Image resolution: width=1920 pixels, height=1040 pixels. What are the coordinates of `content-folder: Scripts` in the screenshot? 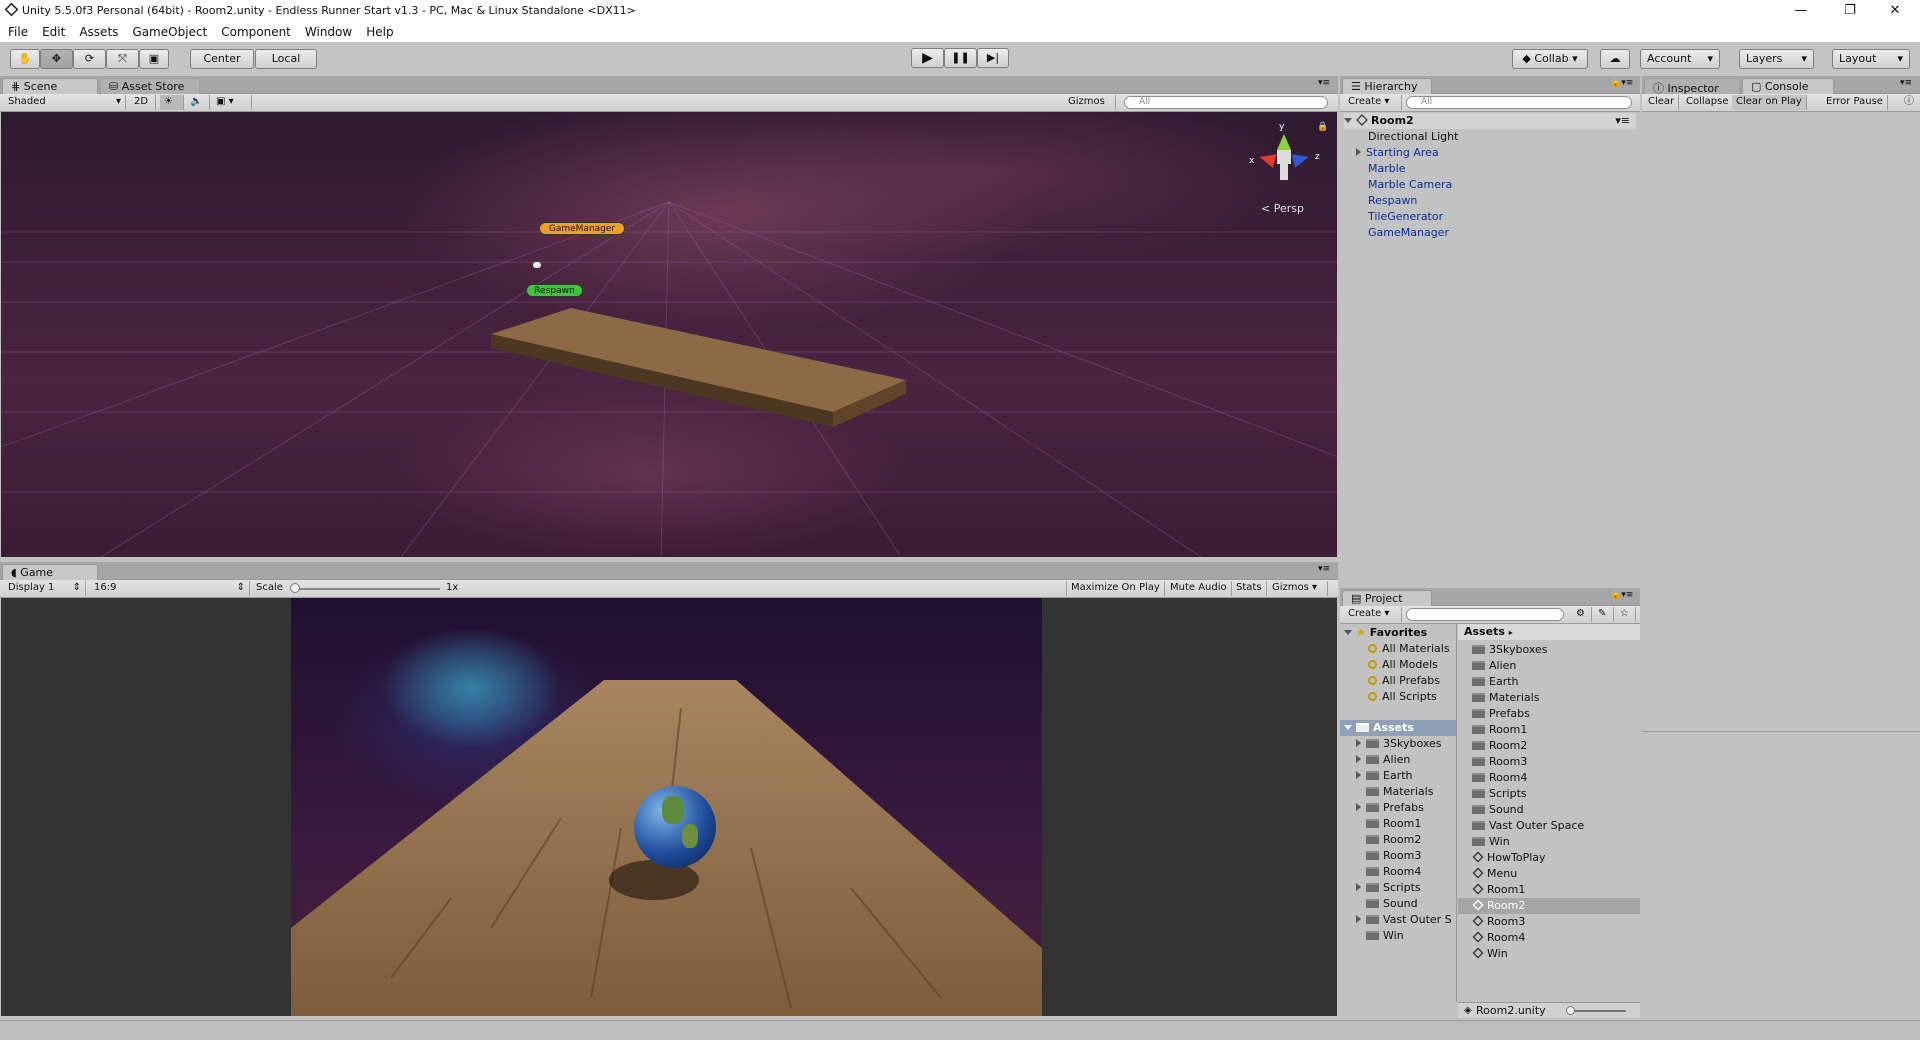 It's located at (1499, 794).